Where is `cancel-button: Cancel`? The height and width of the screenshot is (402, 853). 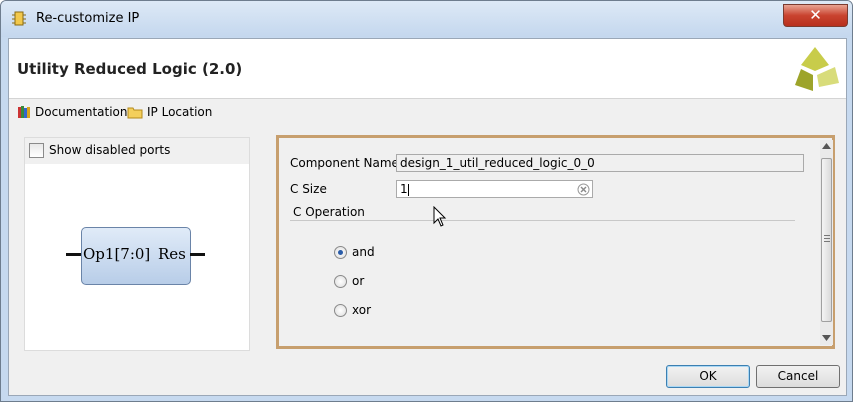
cancel-button: Cancel is located at coordinates (798, 376).